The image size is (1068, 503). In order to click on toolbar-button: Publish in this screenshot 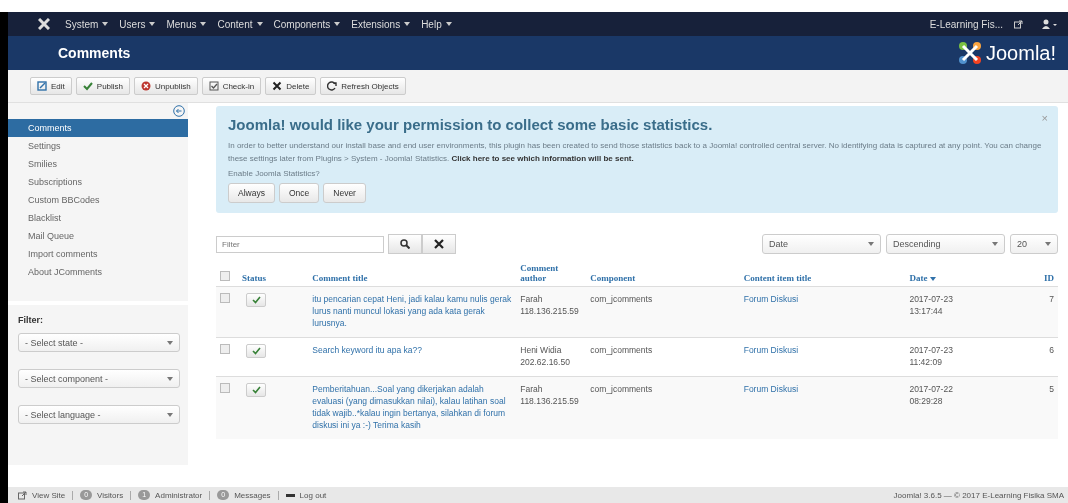, I will do `click(103, 86)`.